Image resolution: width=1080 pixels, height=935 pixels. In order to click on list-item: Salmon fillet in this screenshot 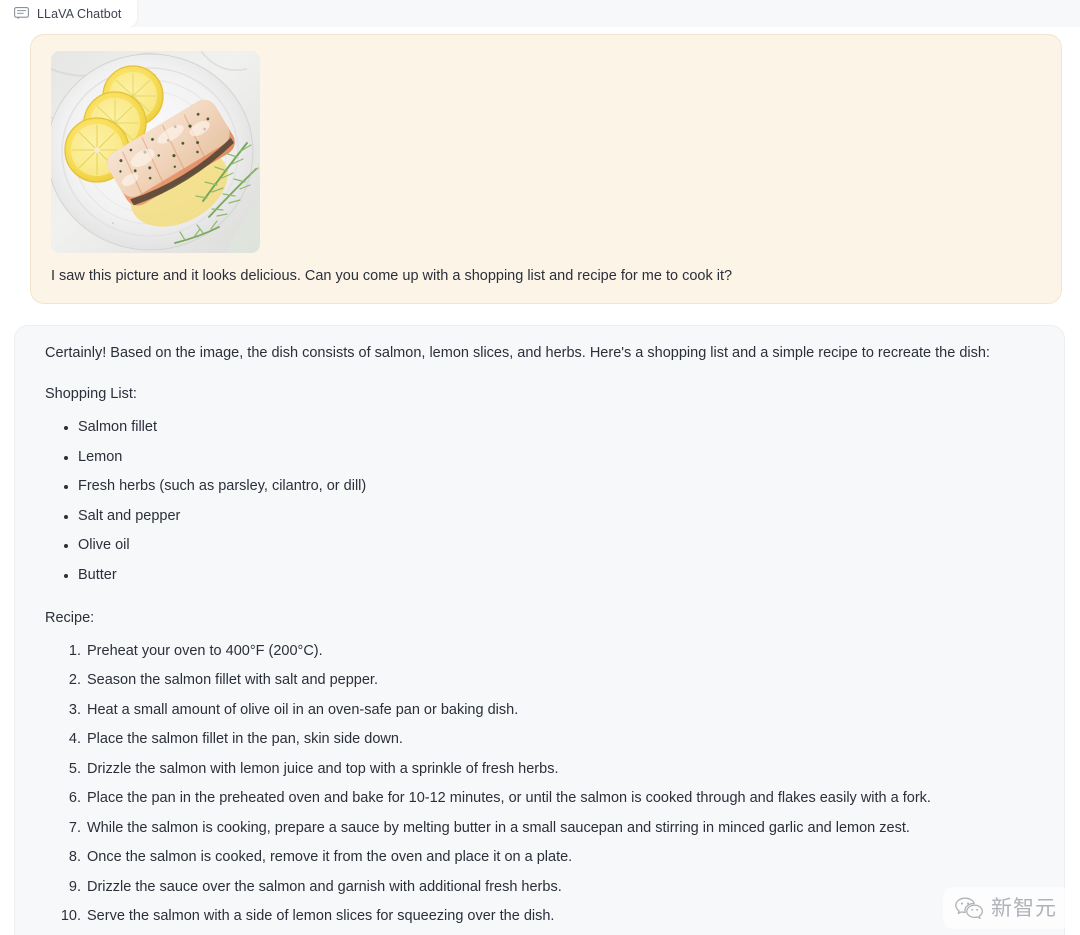, I will do `click(561, 427)`.